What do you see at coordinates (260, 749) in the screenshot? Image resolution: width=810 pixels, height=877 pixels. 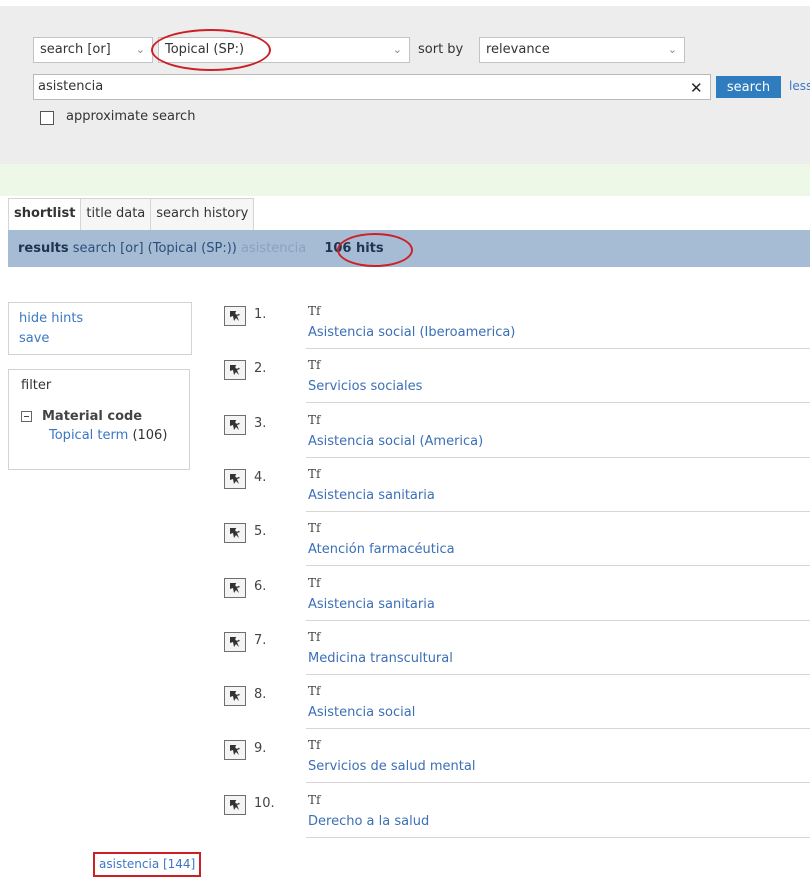 I see `result-number: 9.` at bounding box center [260, 749].